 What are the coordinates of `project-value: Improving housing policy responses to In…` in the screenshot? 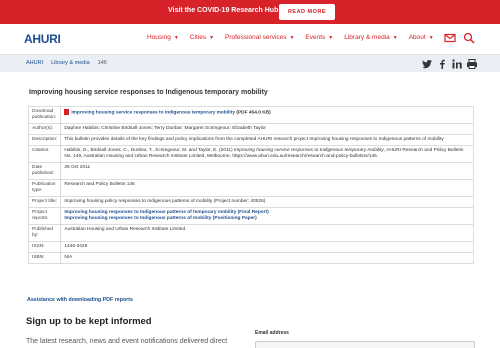 It's located at (267, 202).